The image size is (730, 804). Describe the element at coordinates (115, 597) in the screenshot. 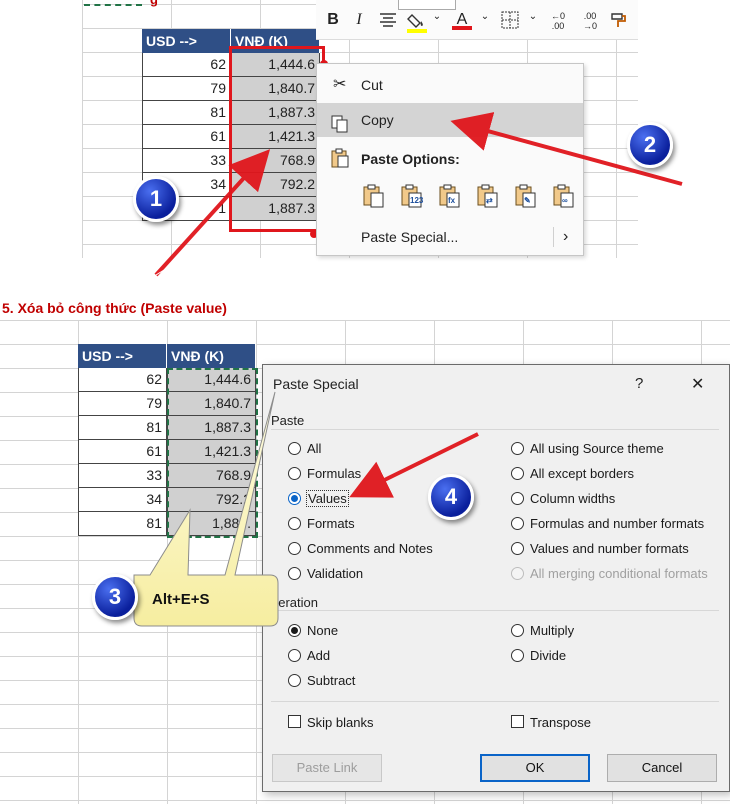

I see `step-badge-3: 3` at that location.